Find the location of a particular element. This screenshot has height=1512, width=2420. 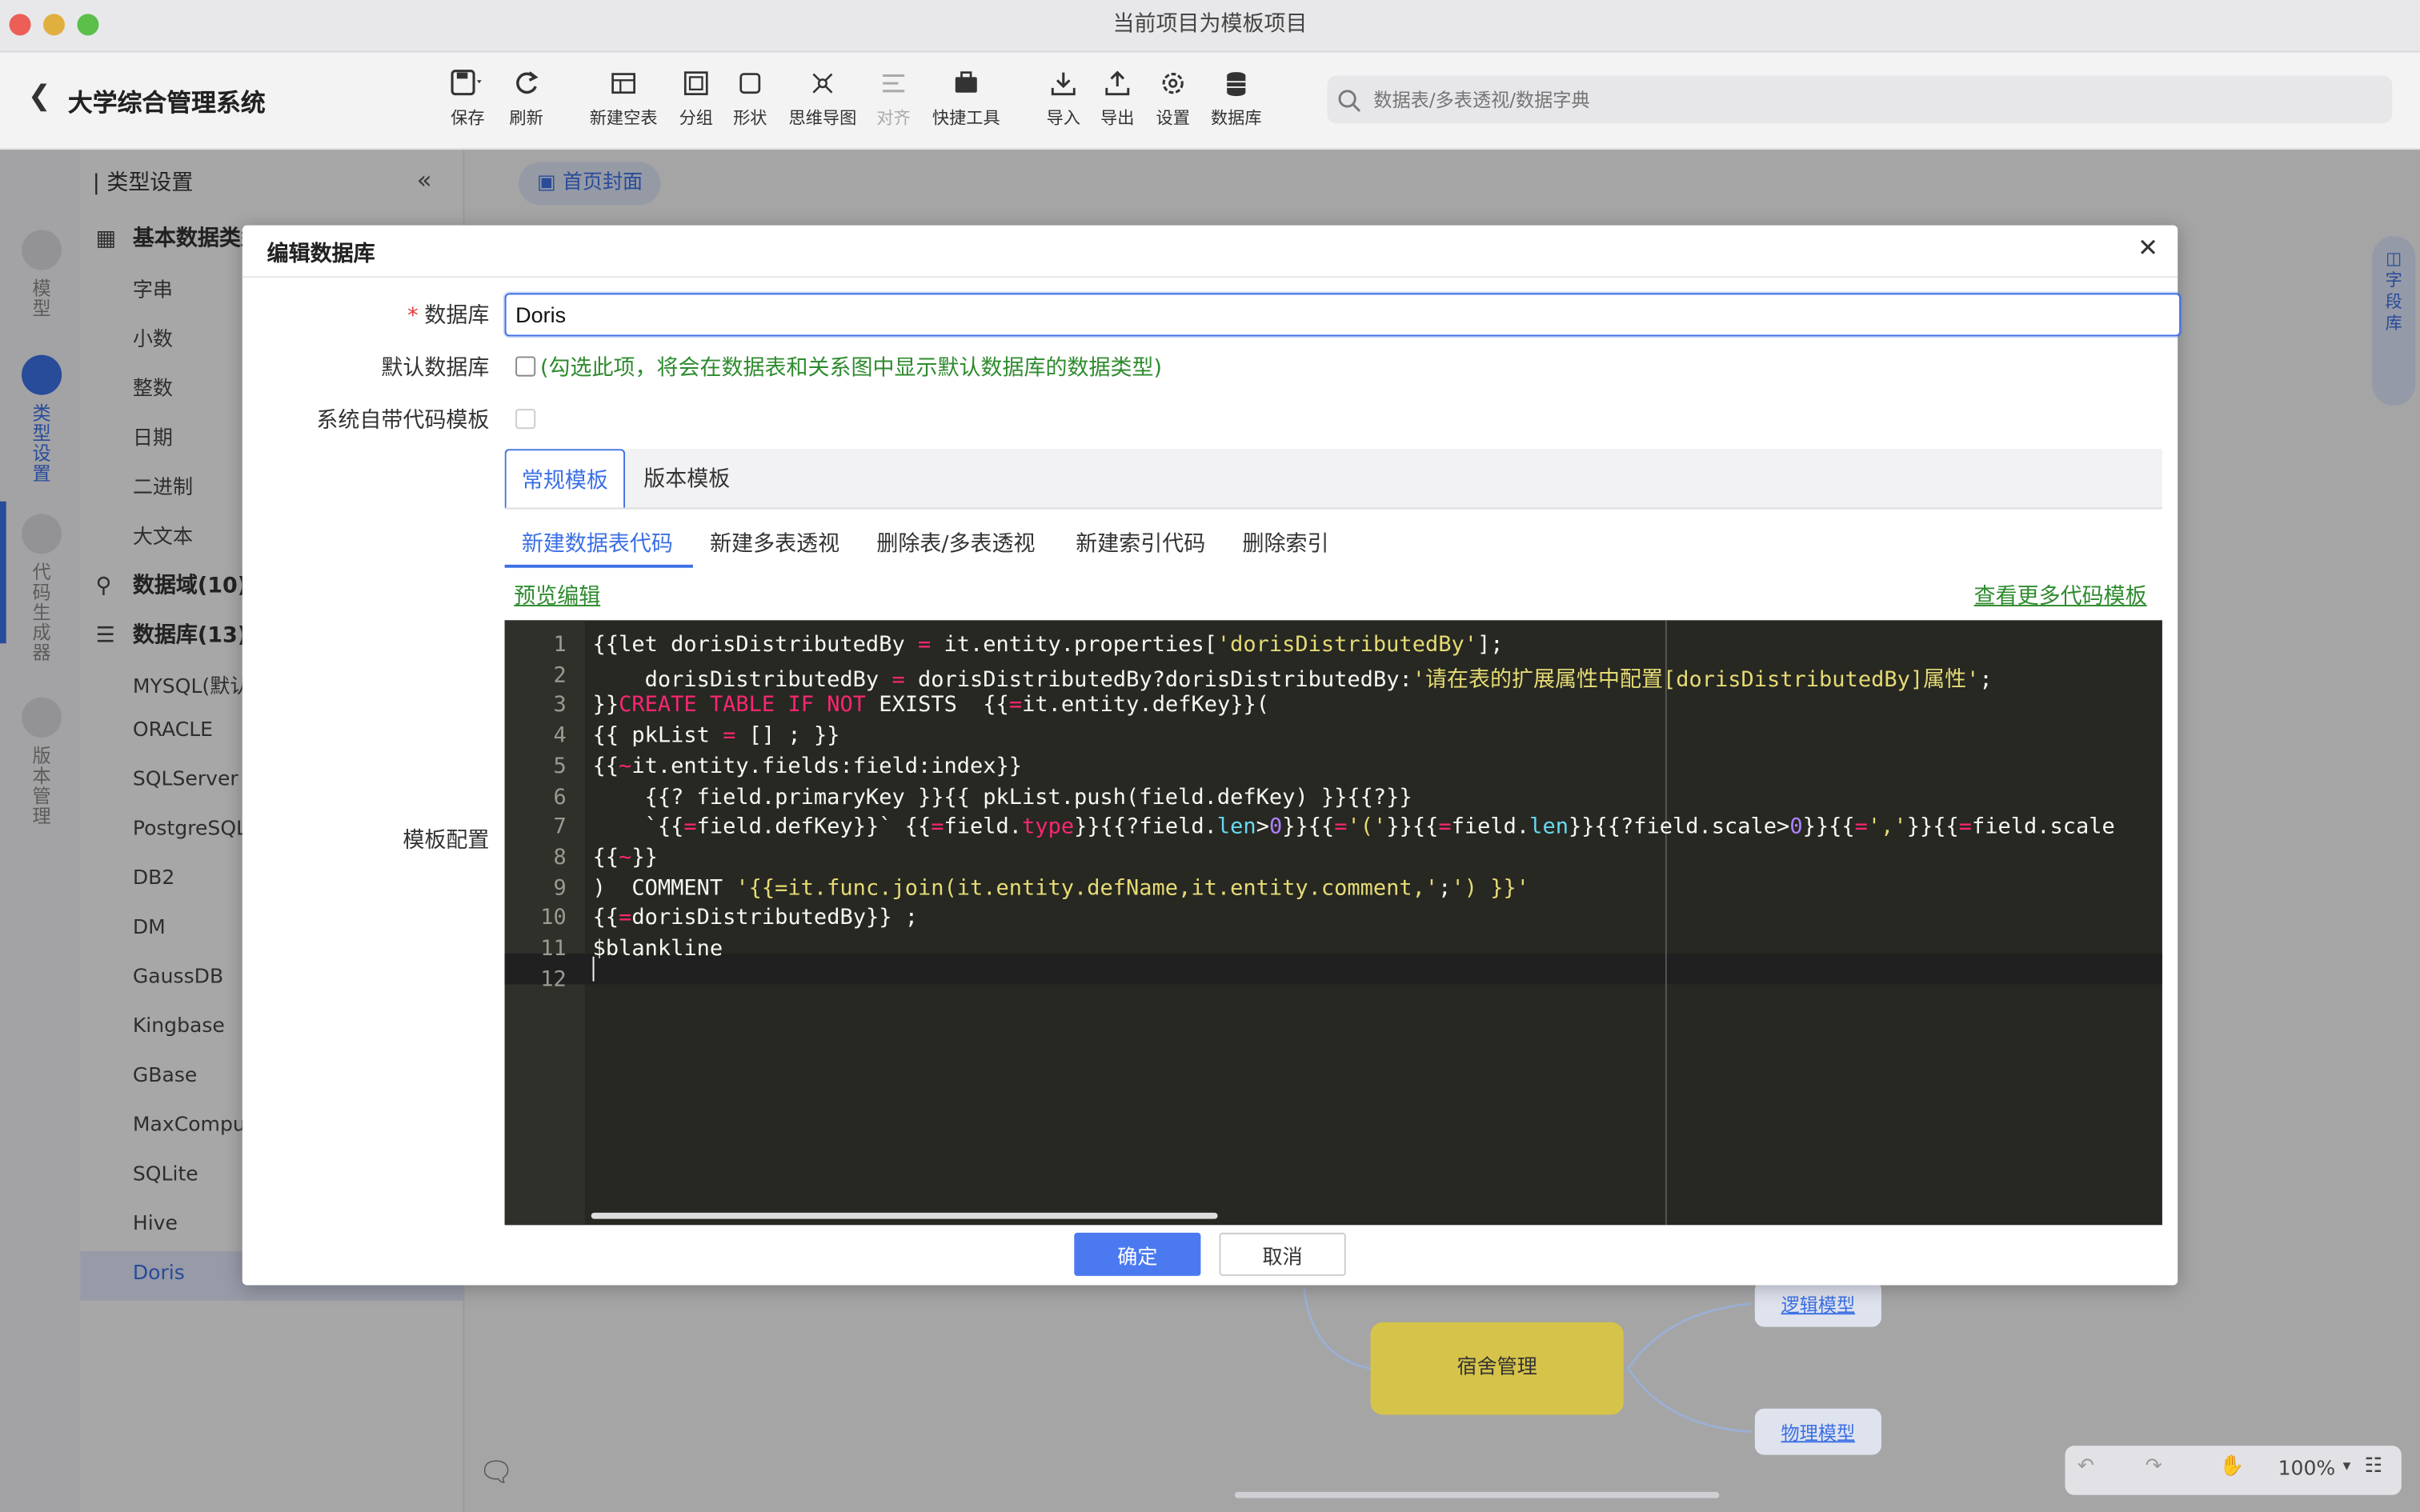

more-templates-link: 查看更多代码模板 is located at coordinates (2060, 595).